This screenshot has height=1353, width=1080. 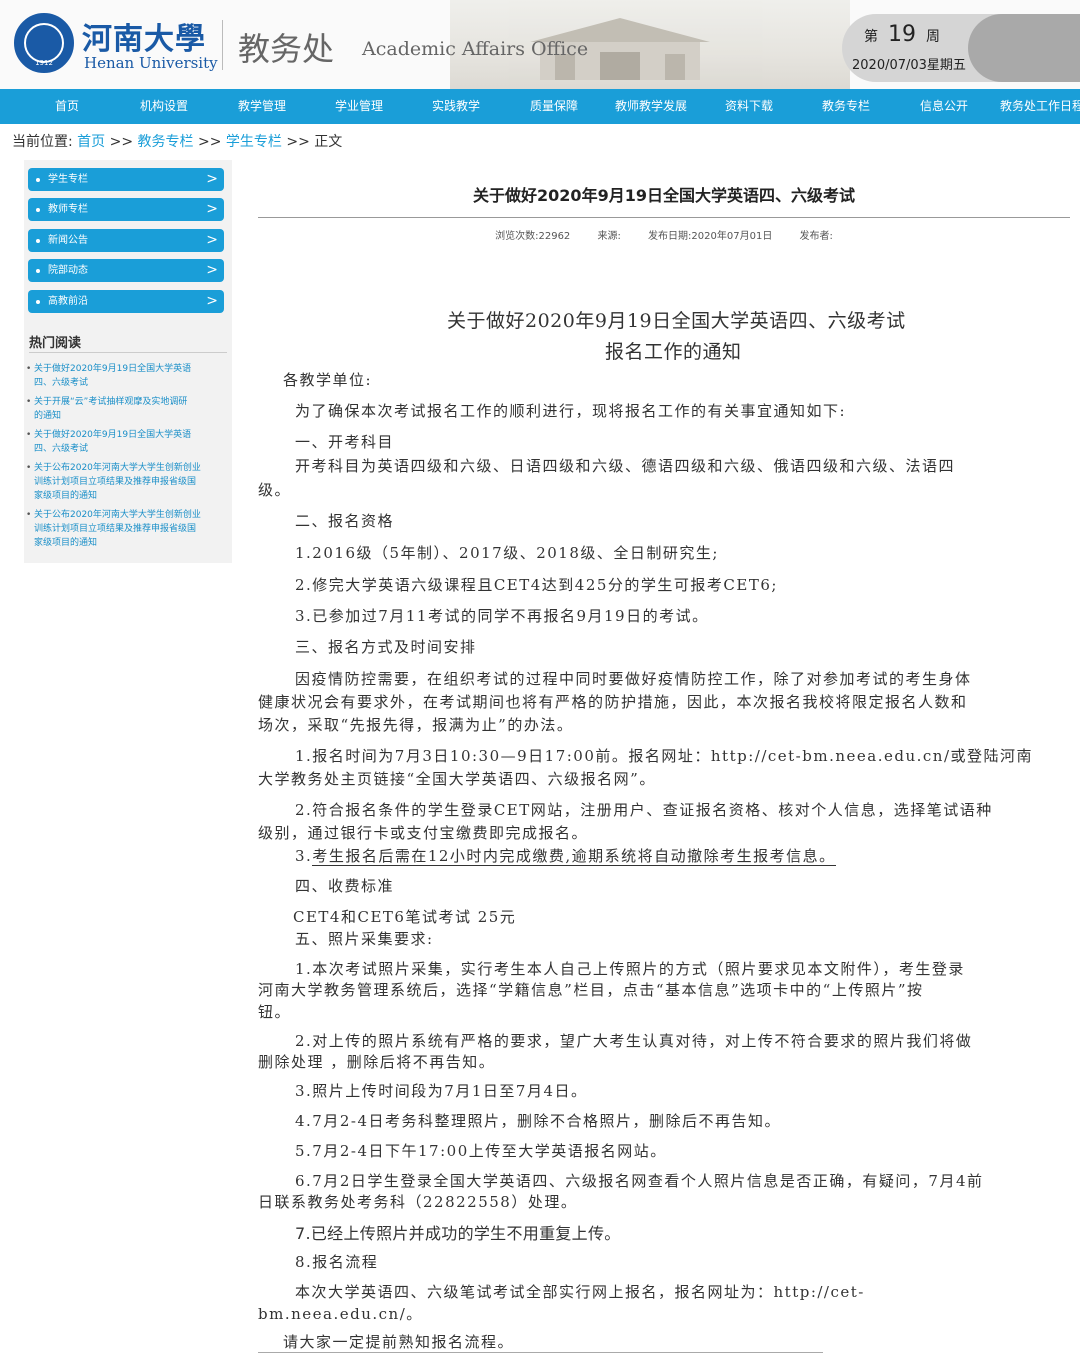 What do you see at coordinates (128, 352) in the screenshot?
I see `hot-reading-divider` at bounding box center [128, 352].